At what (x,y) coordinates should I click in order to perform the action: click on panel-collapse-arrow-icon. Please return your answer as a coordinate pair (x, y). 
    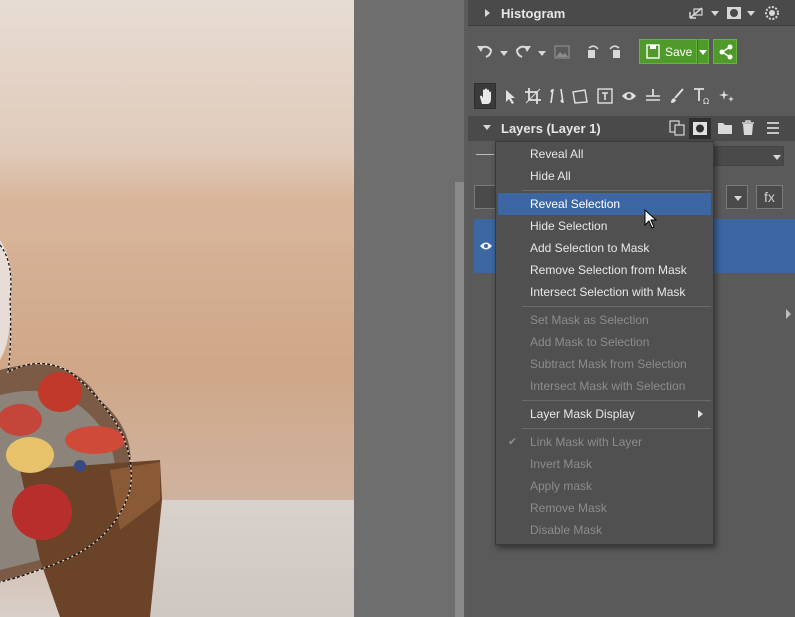
    Looking at the image, I should click on (788, 314).